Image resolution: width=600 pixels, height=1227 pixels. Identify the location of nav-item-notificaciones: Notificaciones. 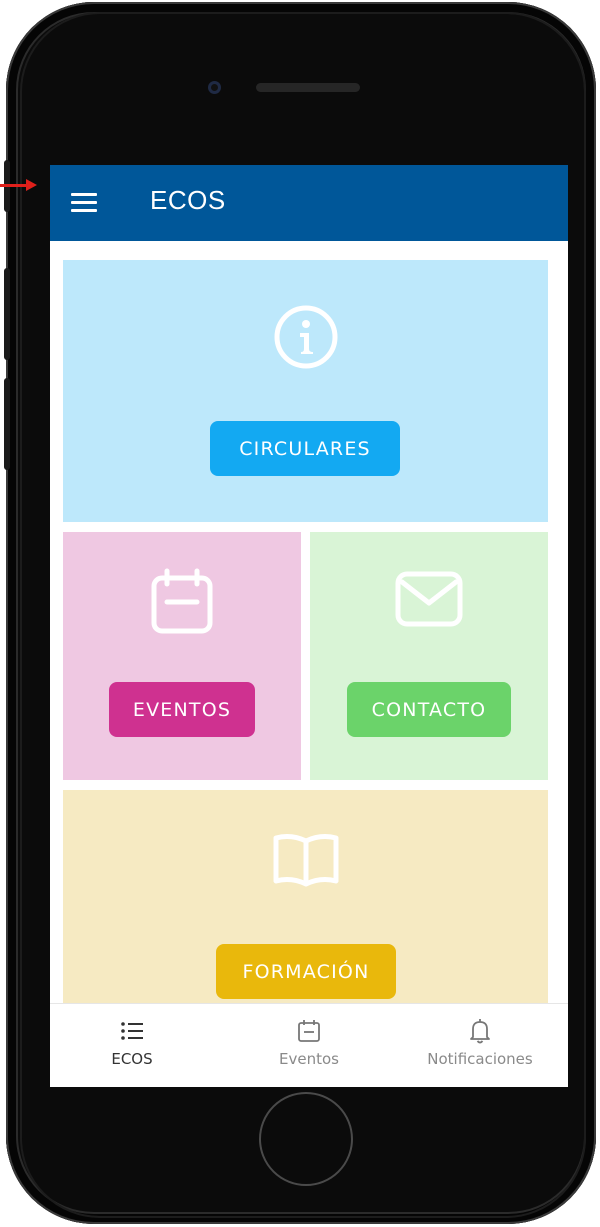
(480, 1045).